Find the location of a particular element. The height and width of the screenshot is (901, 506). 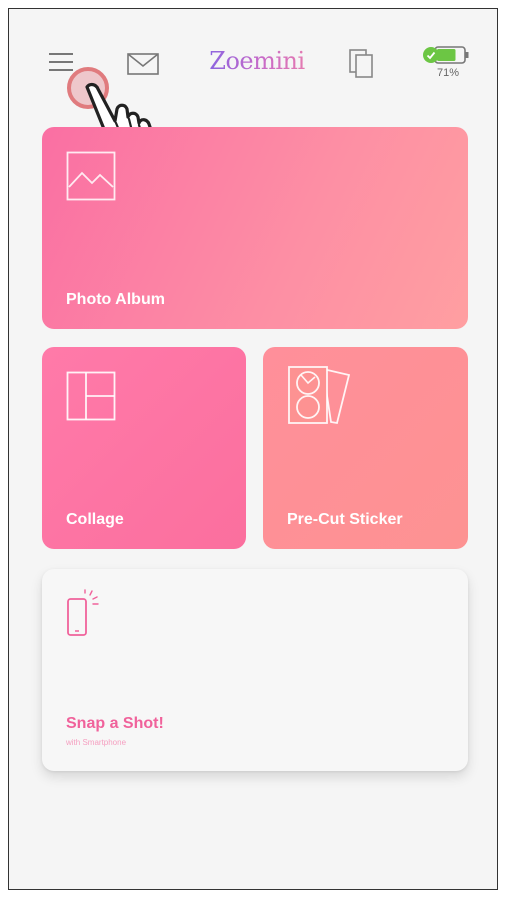

collage-label: Collage is located at coordinates (95, 519).